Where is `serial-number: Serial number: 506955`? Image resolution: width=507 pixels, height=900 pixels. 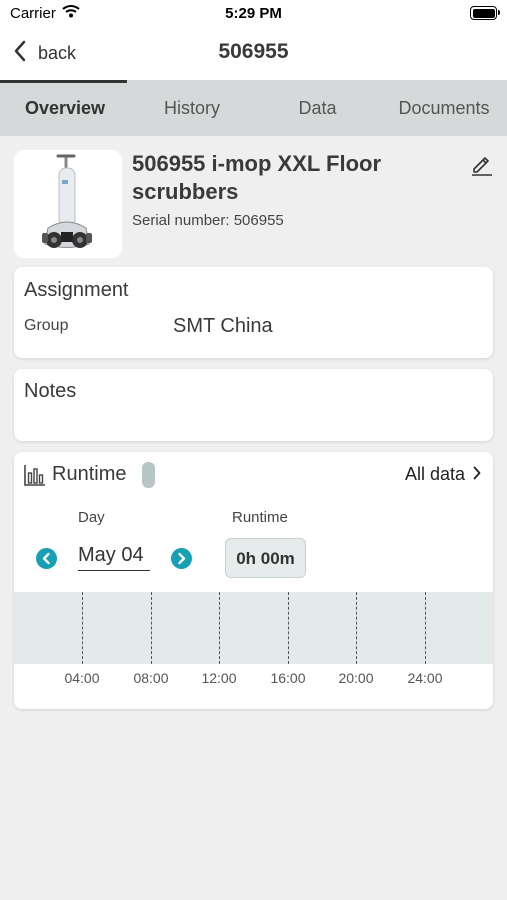 serial-number: Serial number: 506955 is located at coordinates (208, 220).